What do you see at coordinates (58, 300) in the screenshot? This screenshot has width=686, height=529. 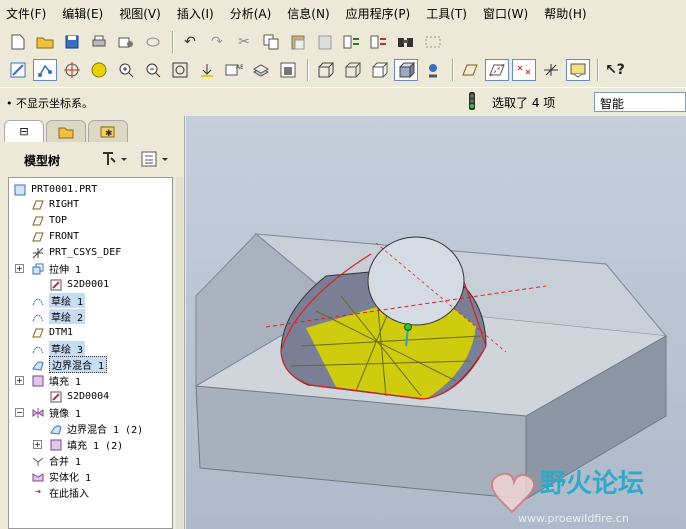 I see `tree-item-sketch1: 草绘 1` at bounding box center [58, 300].